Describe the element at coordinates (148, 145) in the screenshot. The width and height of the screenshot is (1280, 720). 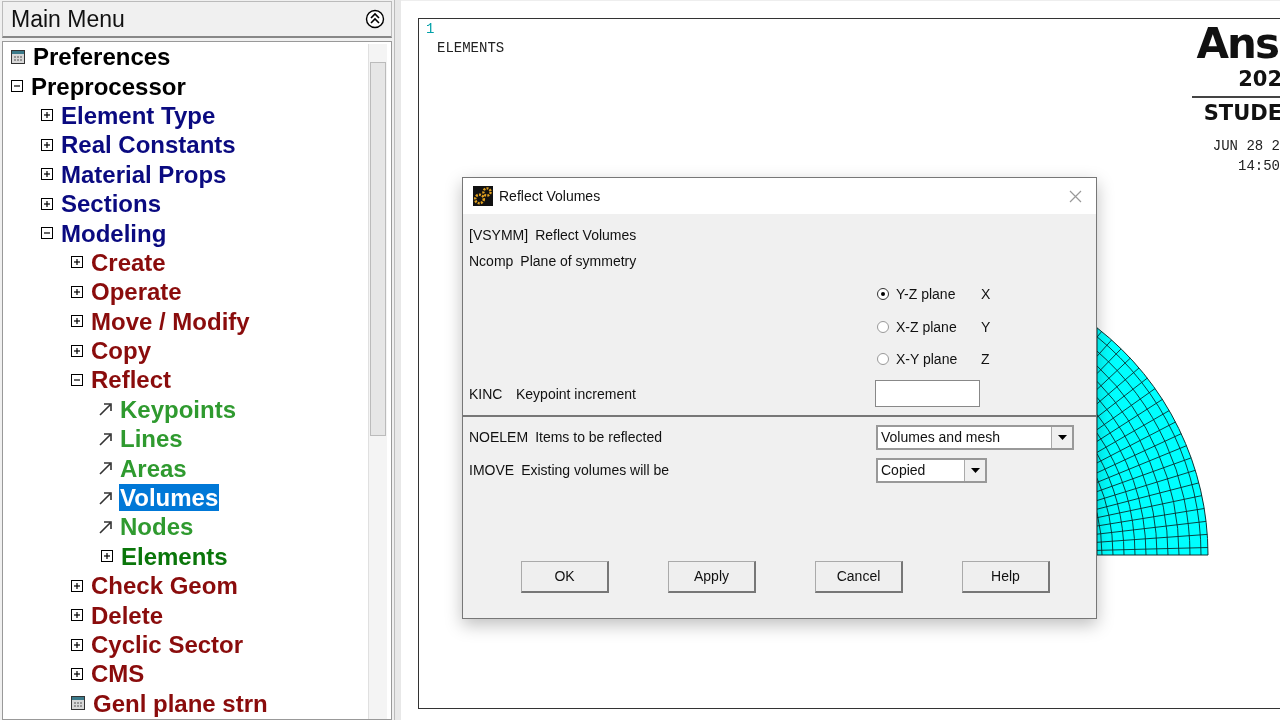
I see `menu-item: Real Constants` at that location.